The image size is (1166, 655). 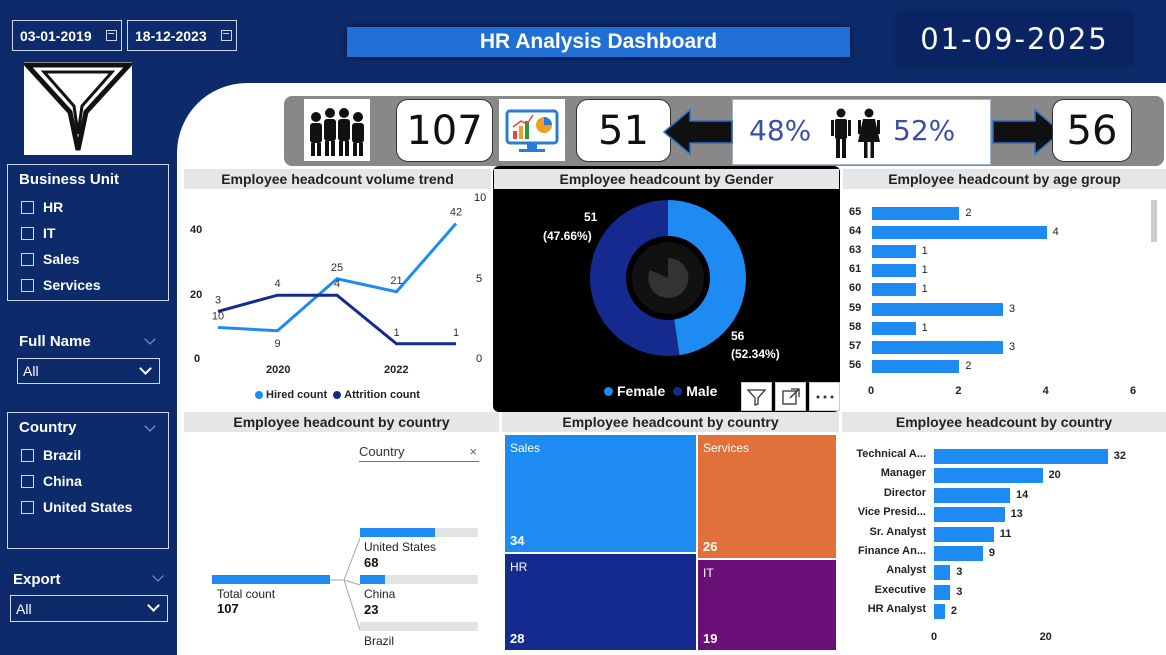 What do you see at coordinates (532, 130) in the screenshot?
I see `analytics-monitor-icon` at bounding box center [532, 130].